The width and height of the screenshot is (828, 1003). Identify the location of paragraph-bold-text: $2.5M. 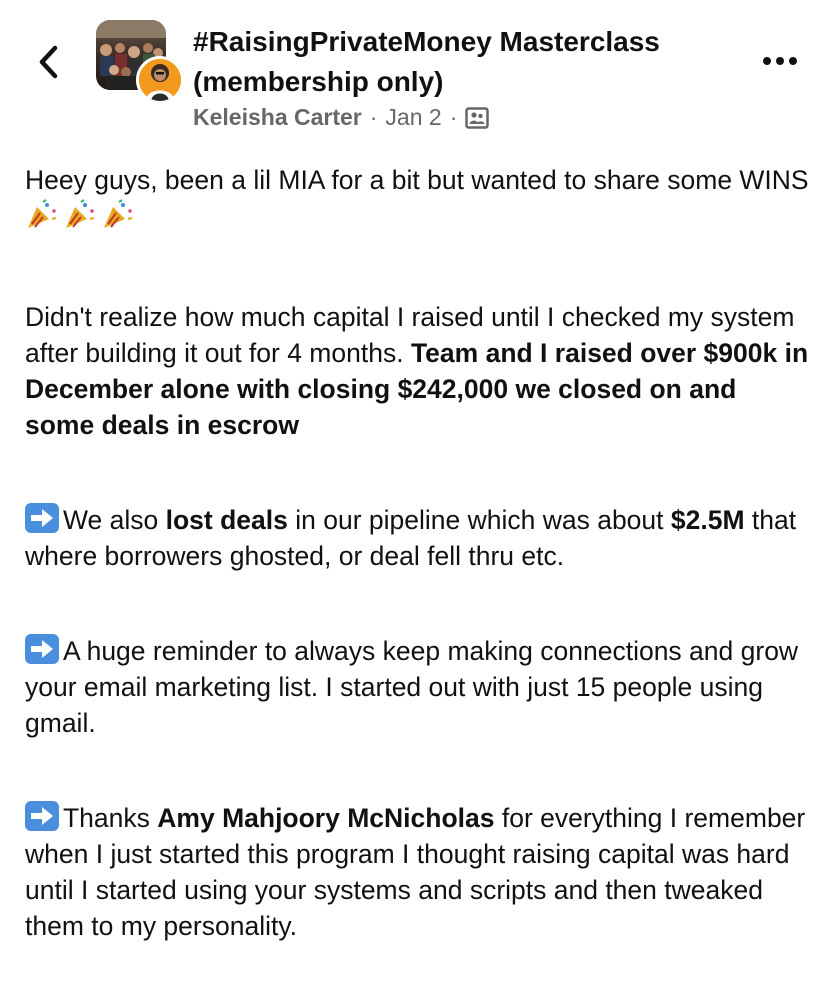
(707, 520).